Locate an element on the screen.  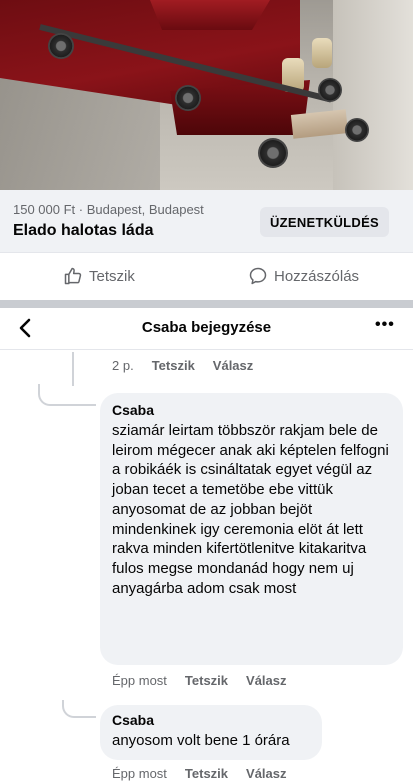
comment-button: Hozzászólás is located at coordinates (303, 276).